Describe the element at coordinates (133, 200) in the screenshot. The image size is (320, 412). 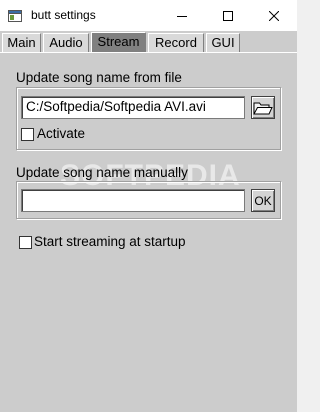
I see `song-name-input` at that location.